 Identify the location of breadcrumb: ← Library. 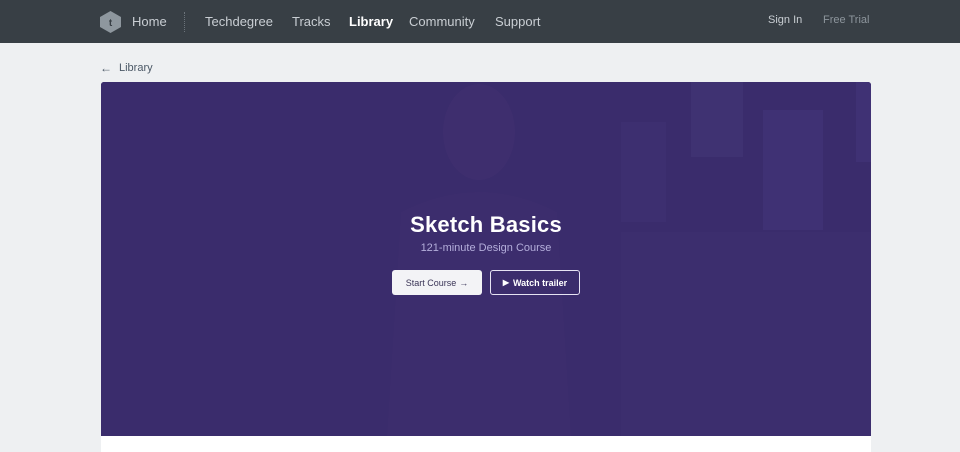
(126, 68).